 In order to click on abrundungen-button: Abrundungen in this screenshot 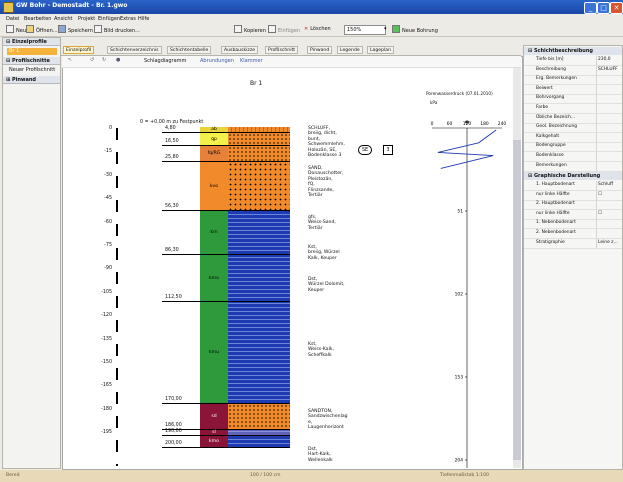, I will do `click(217, 61)`.